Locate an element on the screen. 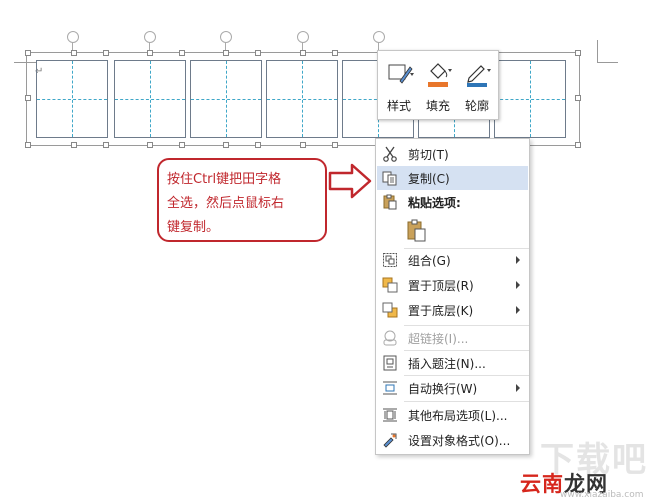 The width and height of the screenshot is (655, 504). scissors-icon is located at coordinates (390, 154).